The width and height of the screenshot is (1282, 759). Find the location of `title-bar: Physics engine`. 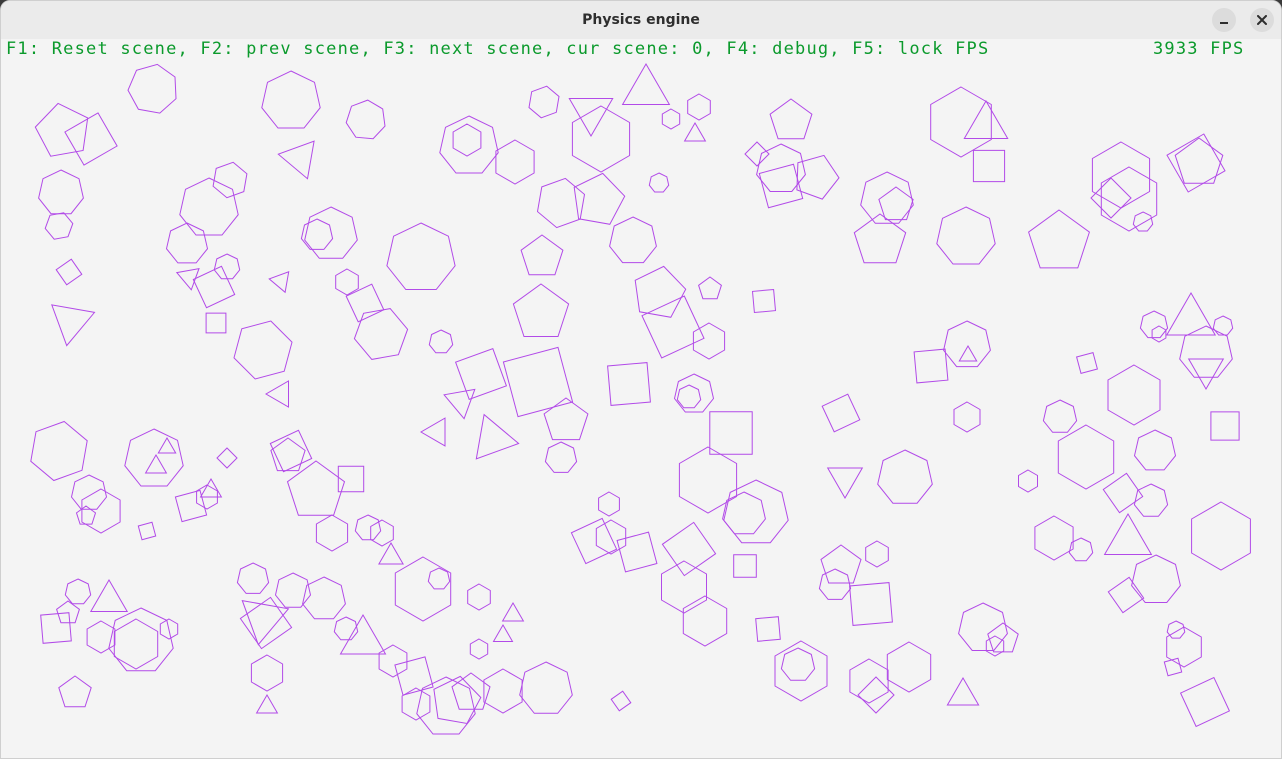

title-bar: Physics engine is located at coordinates (641, 20).